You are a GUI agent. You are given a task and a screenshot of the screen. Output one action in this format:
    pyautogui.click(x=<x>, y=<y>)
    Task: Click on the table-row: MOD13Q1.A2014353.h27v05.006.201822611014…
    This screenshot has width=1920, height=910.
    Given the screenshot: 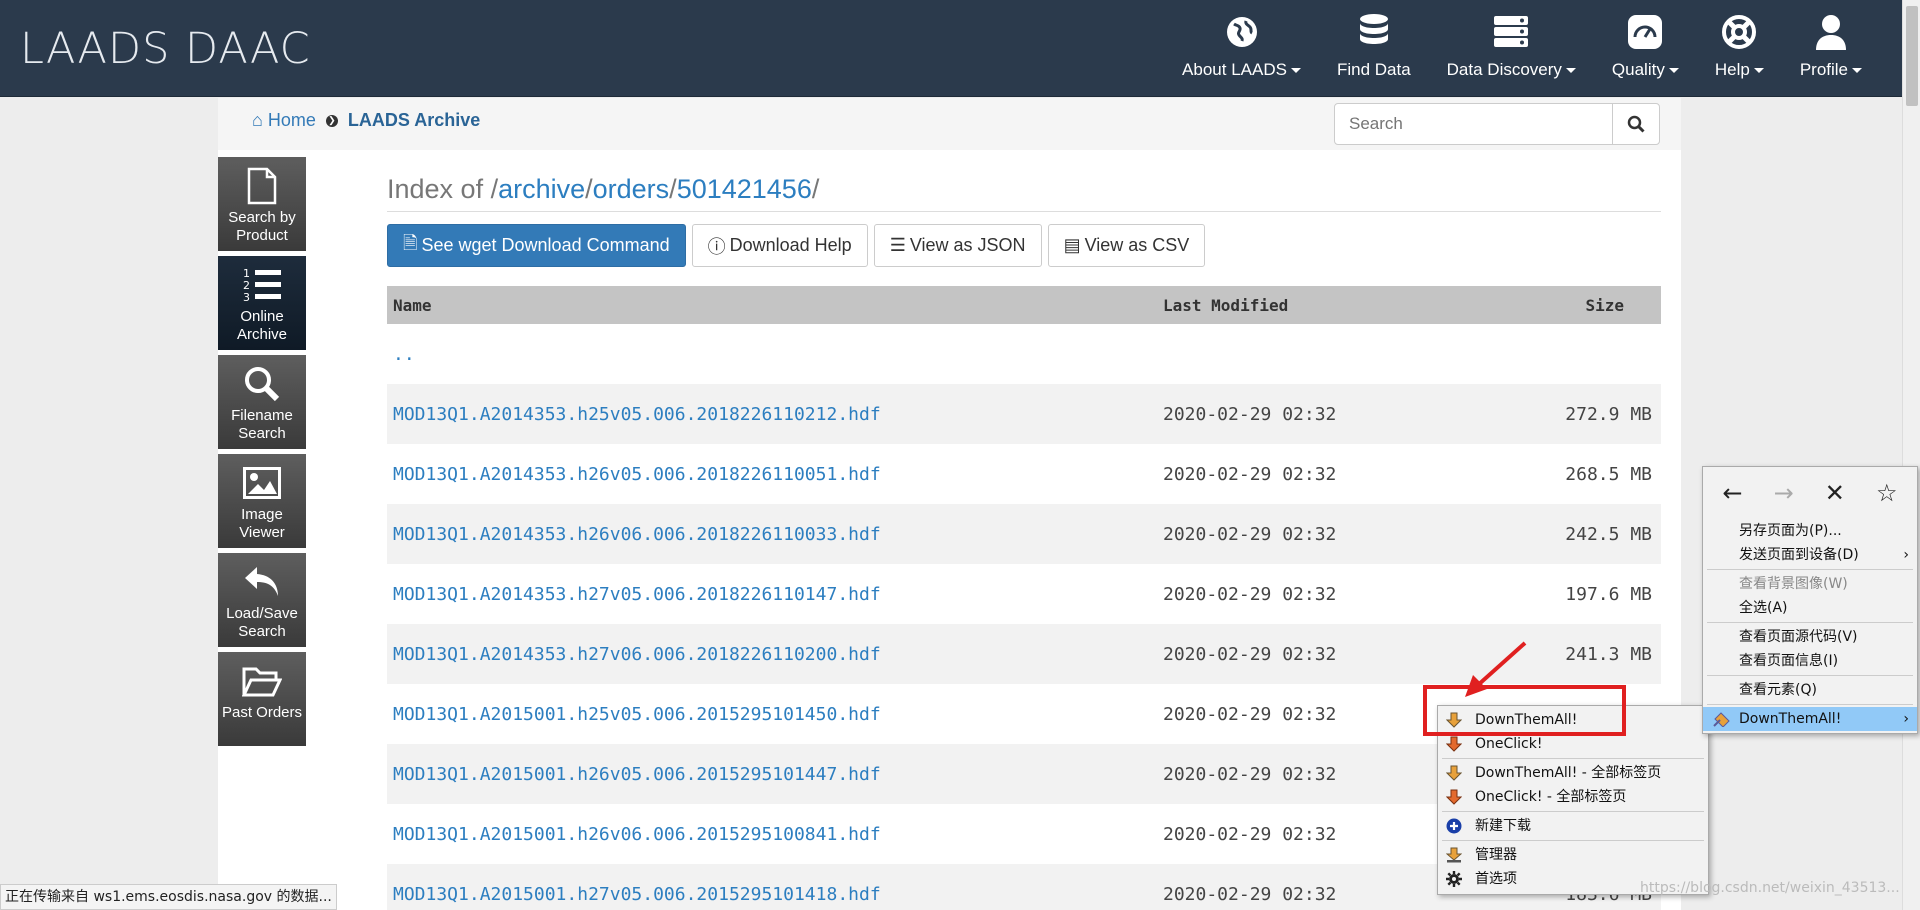 What is the action you would take?
    pyautogui.click(x=1024, y=594)
    